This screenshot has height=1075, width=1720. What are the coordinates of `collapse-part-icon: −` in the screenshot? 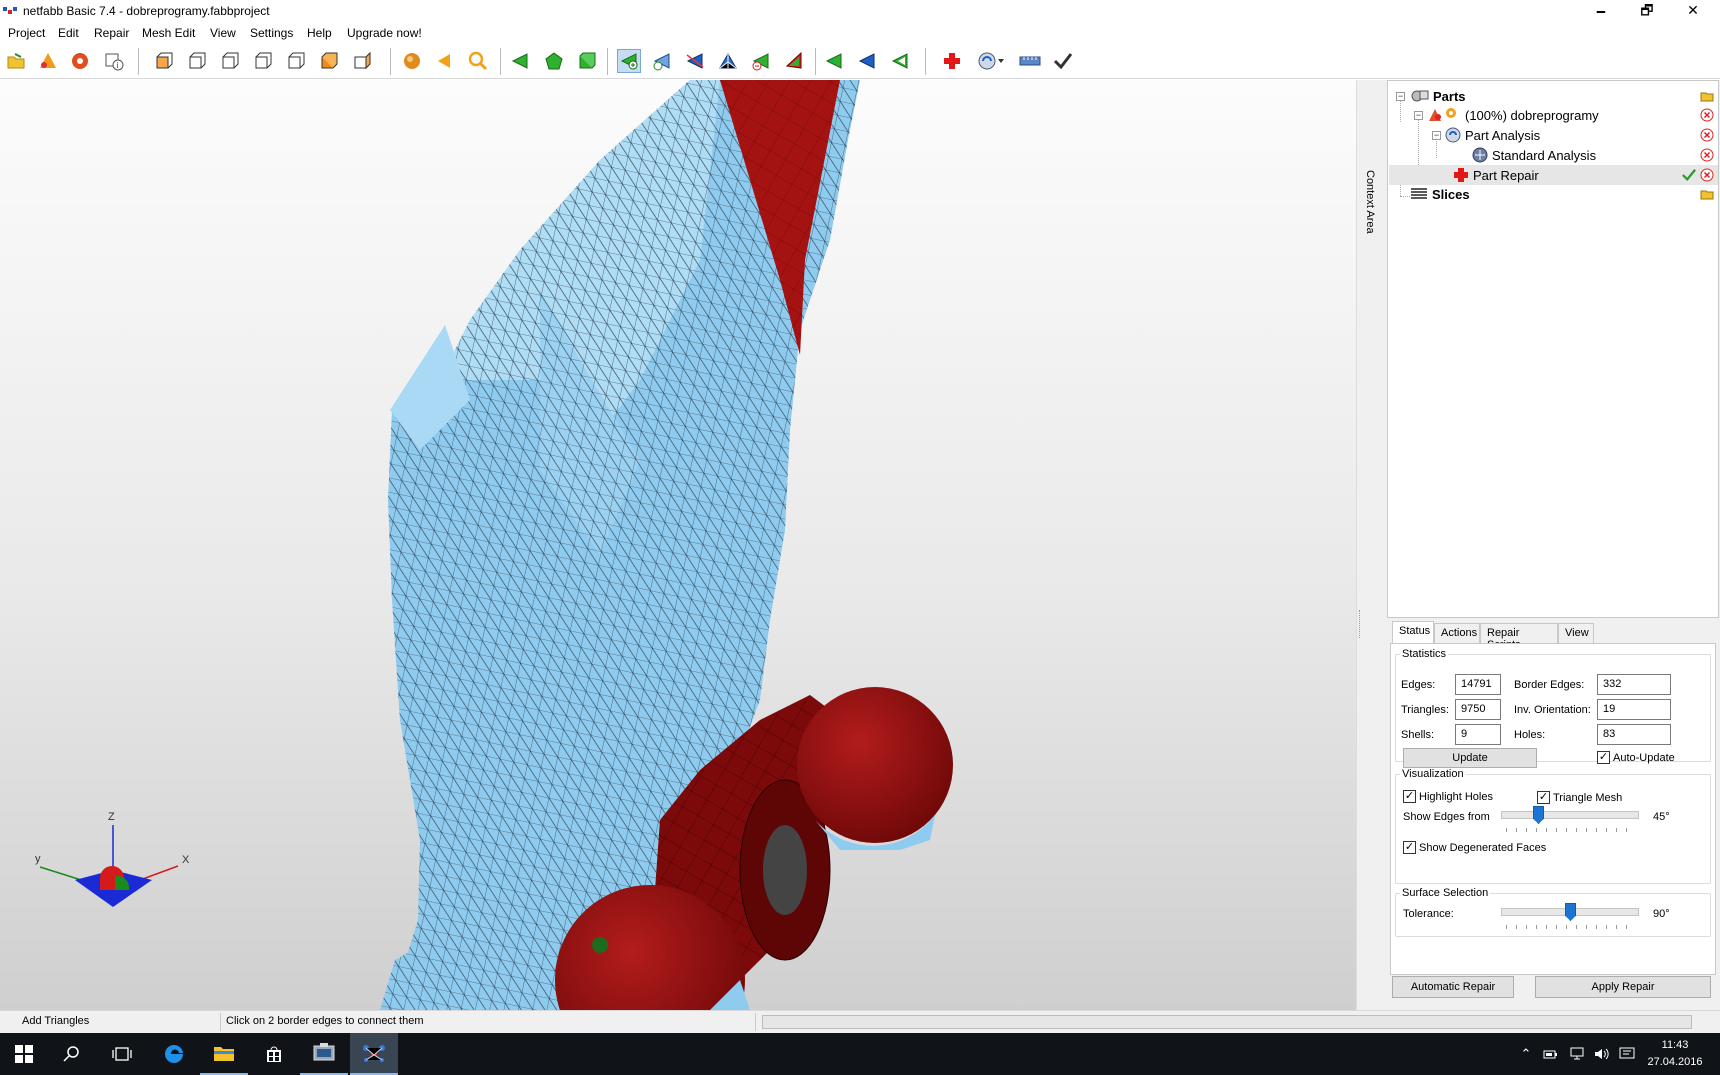 It's located at (1418, 115).